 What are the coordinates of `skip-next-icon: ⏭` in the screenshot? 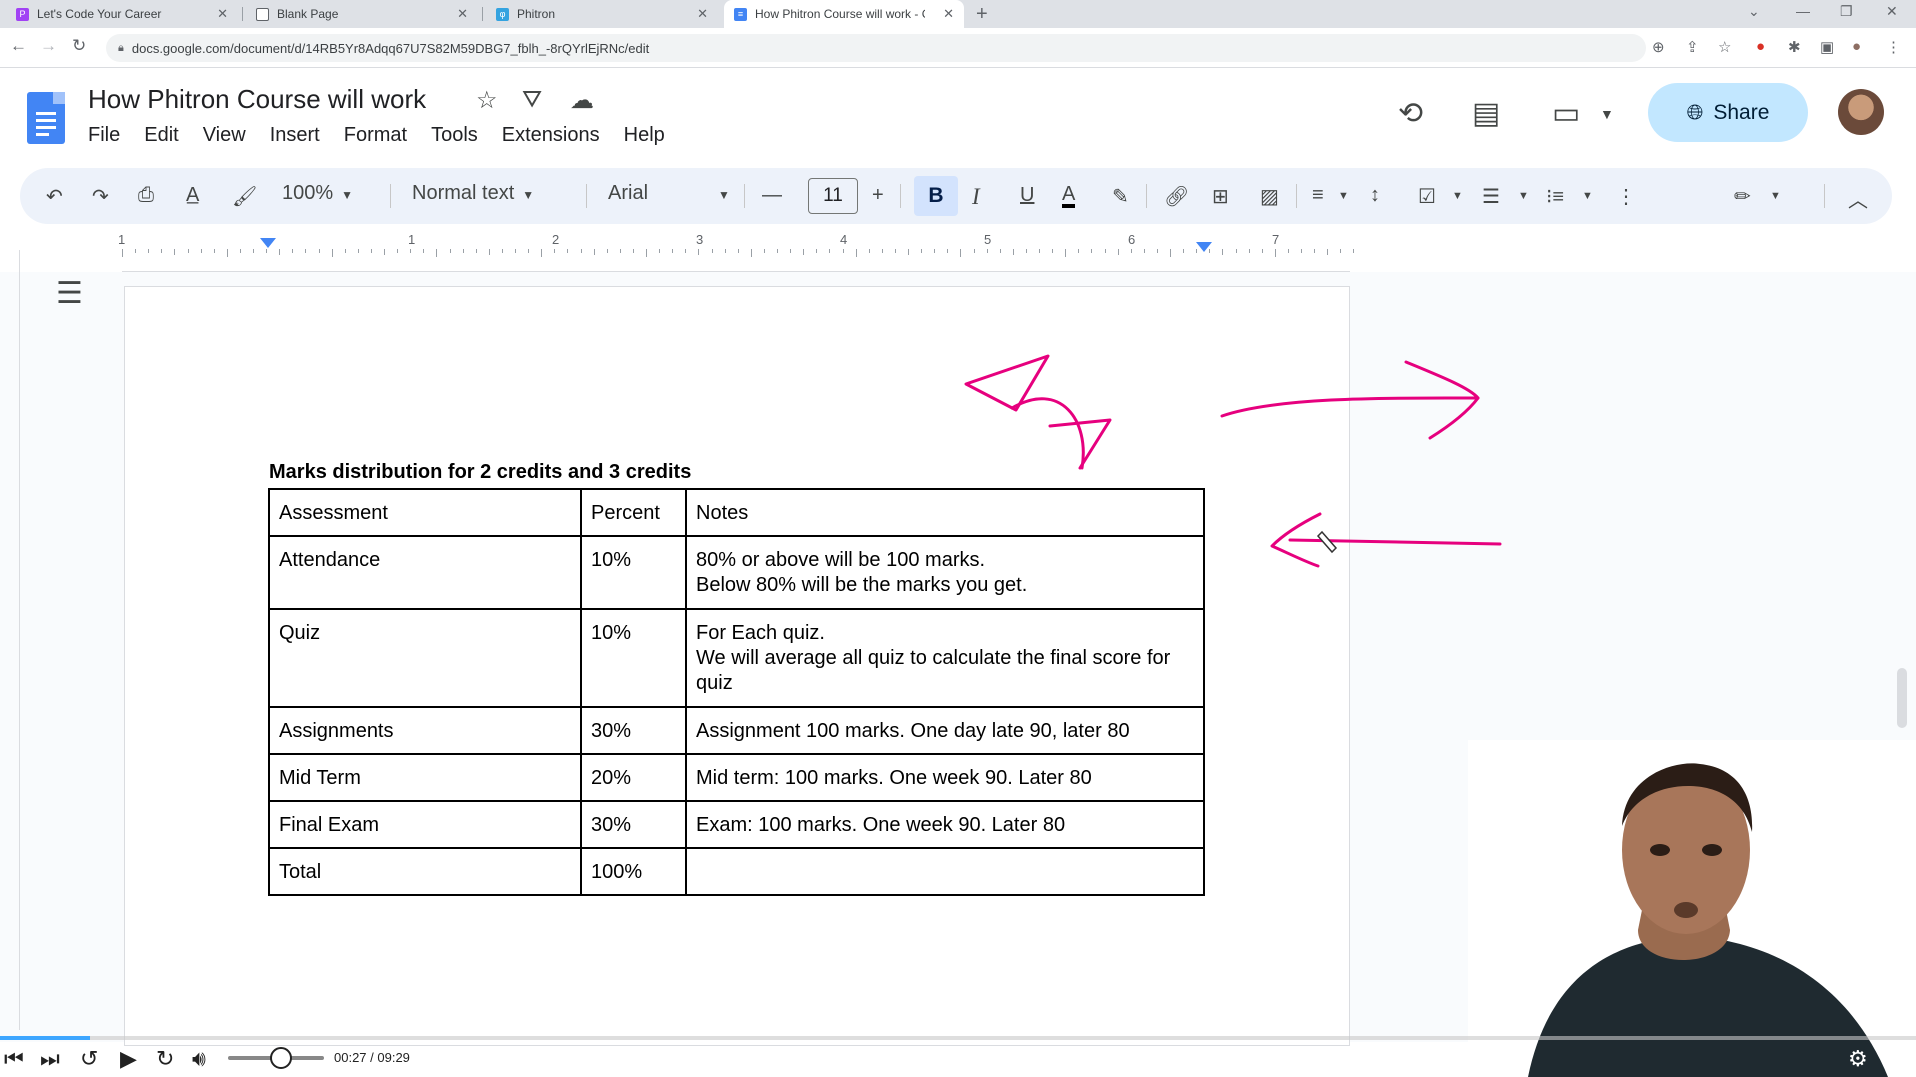 It's located at (50, 1059).